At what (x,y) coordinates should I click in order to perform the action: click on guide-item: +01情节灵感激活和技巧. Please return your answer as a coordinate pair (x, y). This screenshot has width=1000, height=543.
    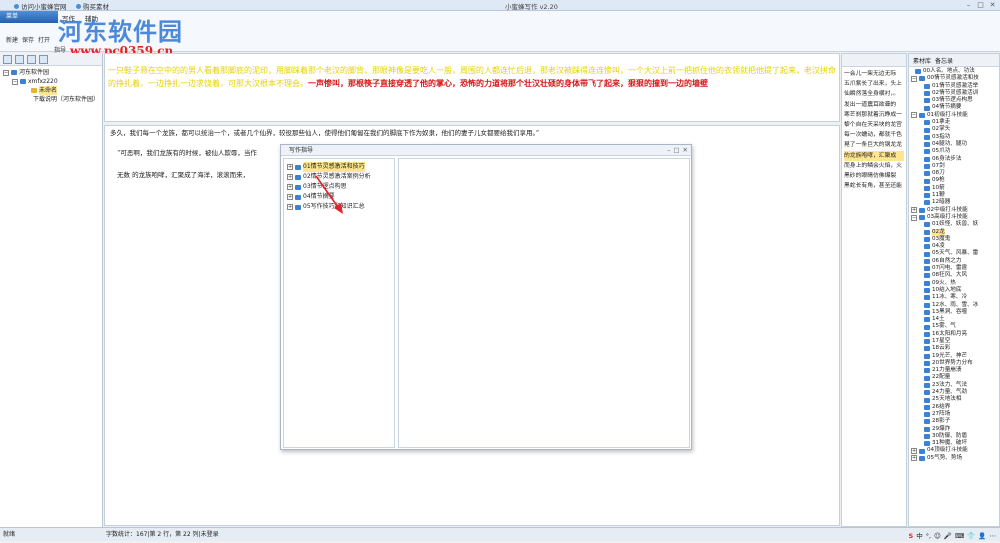
    Looking at the image, I should click on (339, 167).